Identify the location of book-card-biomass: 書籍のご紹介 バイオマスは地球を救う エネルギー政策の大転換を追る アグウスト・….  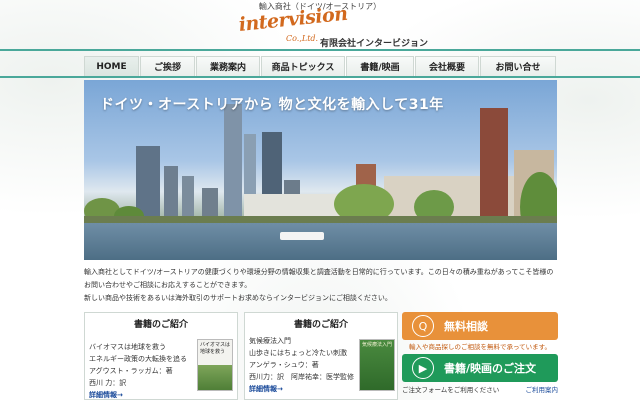
(161, 356).